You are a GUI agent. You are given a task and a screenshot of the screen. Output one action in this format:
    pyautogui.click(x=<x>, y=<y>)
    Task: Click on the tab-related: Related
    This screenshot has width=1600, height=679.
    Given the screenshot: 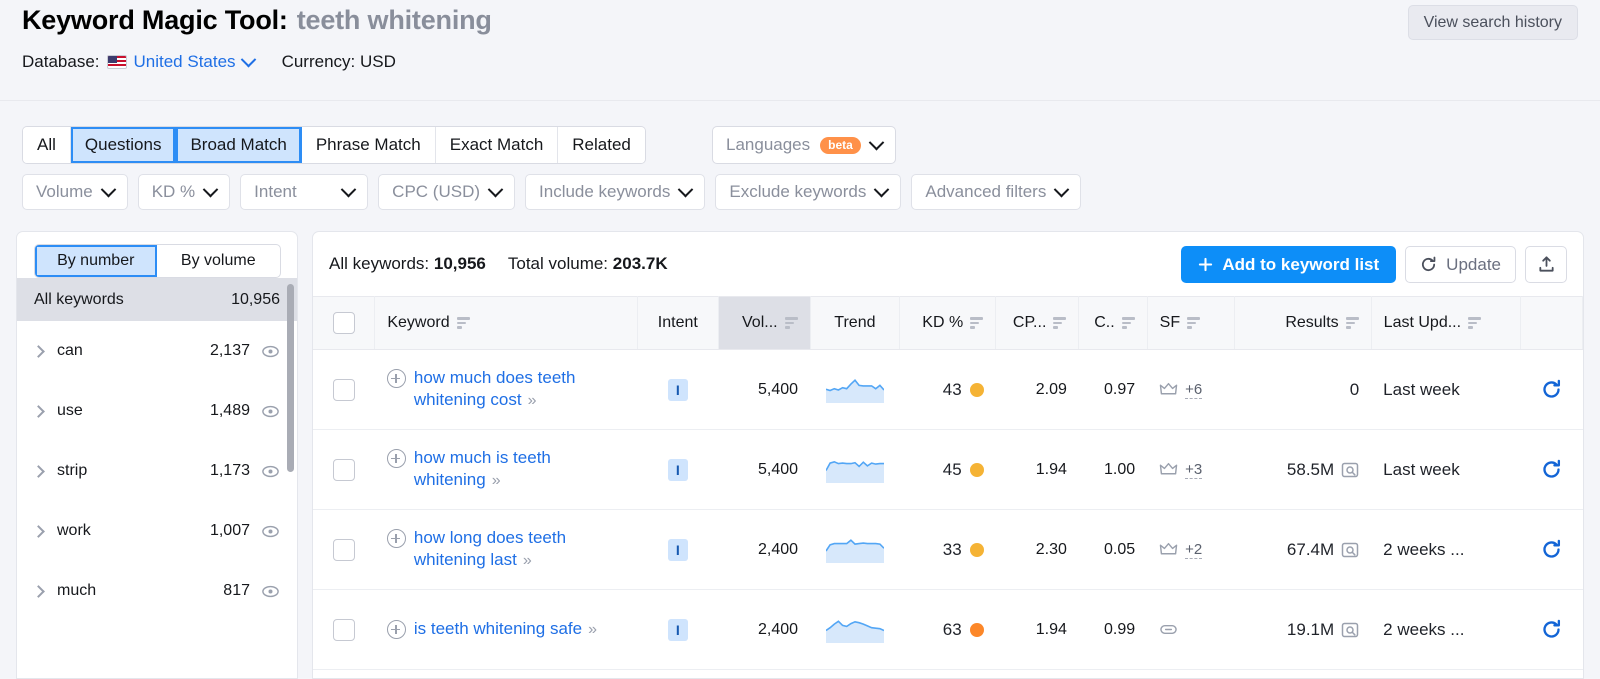 What is the action you would take?
    pyautogui.click(x=601, y=145)
    